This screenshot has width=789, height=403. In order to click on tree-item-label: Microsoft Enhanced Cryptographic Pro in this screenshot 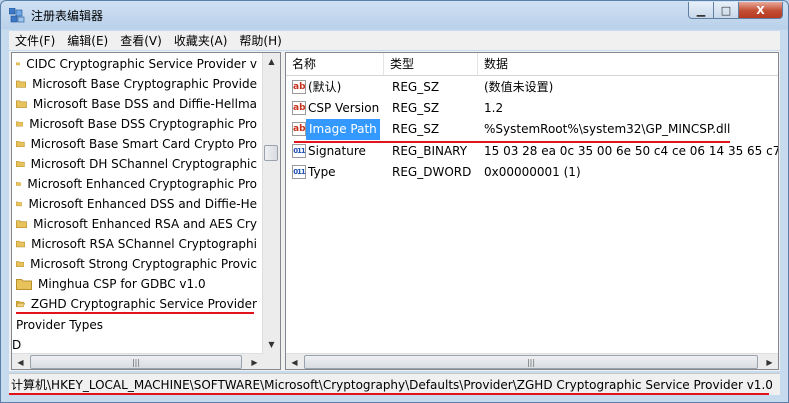, I will do `click(142, 183)`.